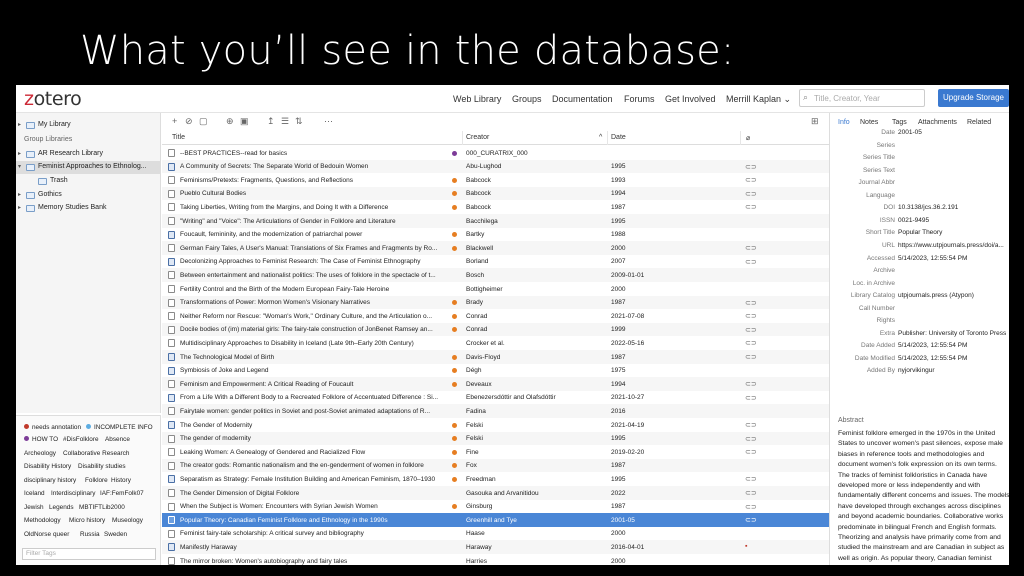  What do you see at coordinates (920, 232) in the screenshot?
I see `field-value: Popular Theory` at bounding box center [920, 232].